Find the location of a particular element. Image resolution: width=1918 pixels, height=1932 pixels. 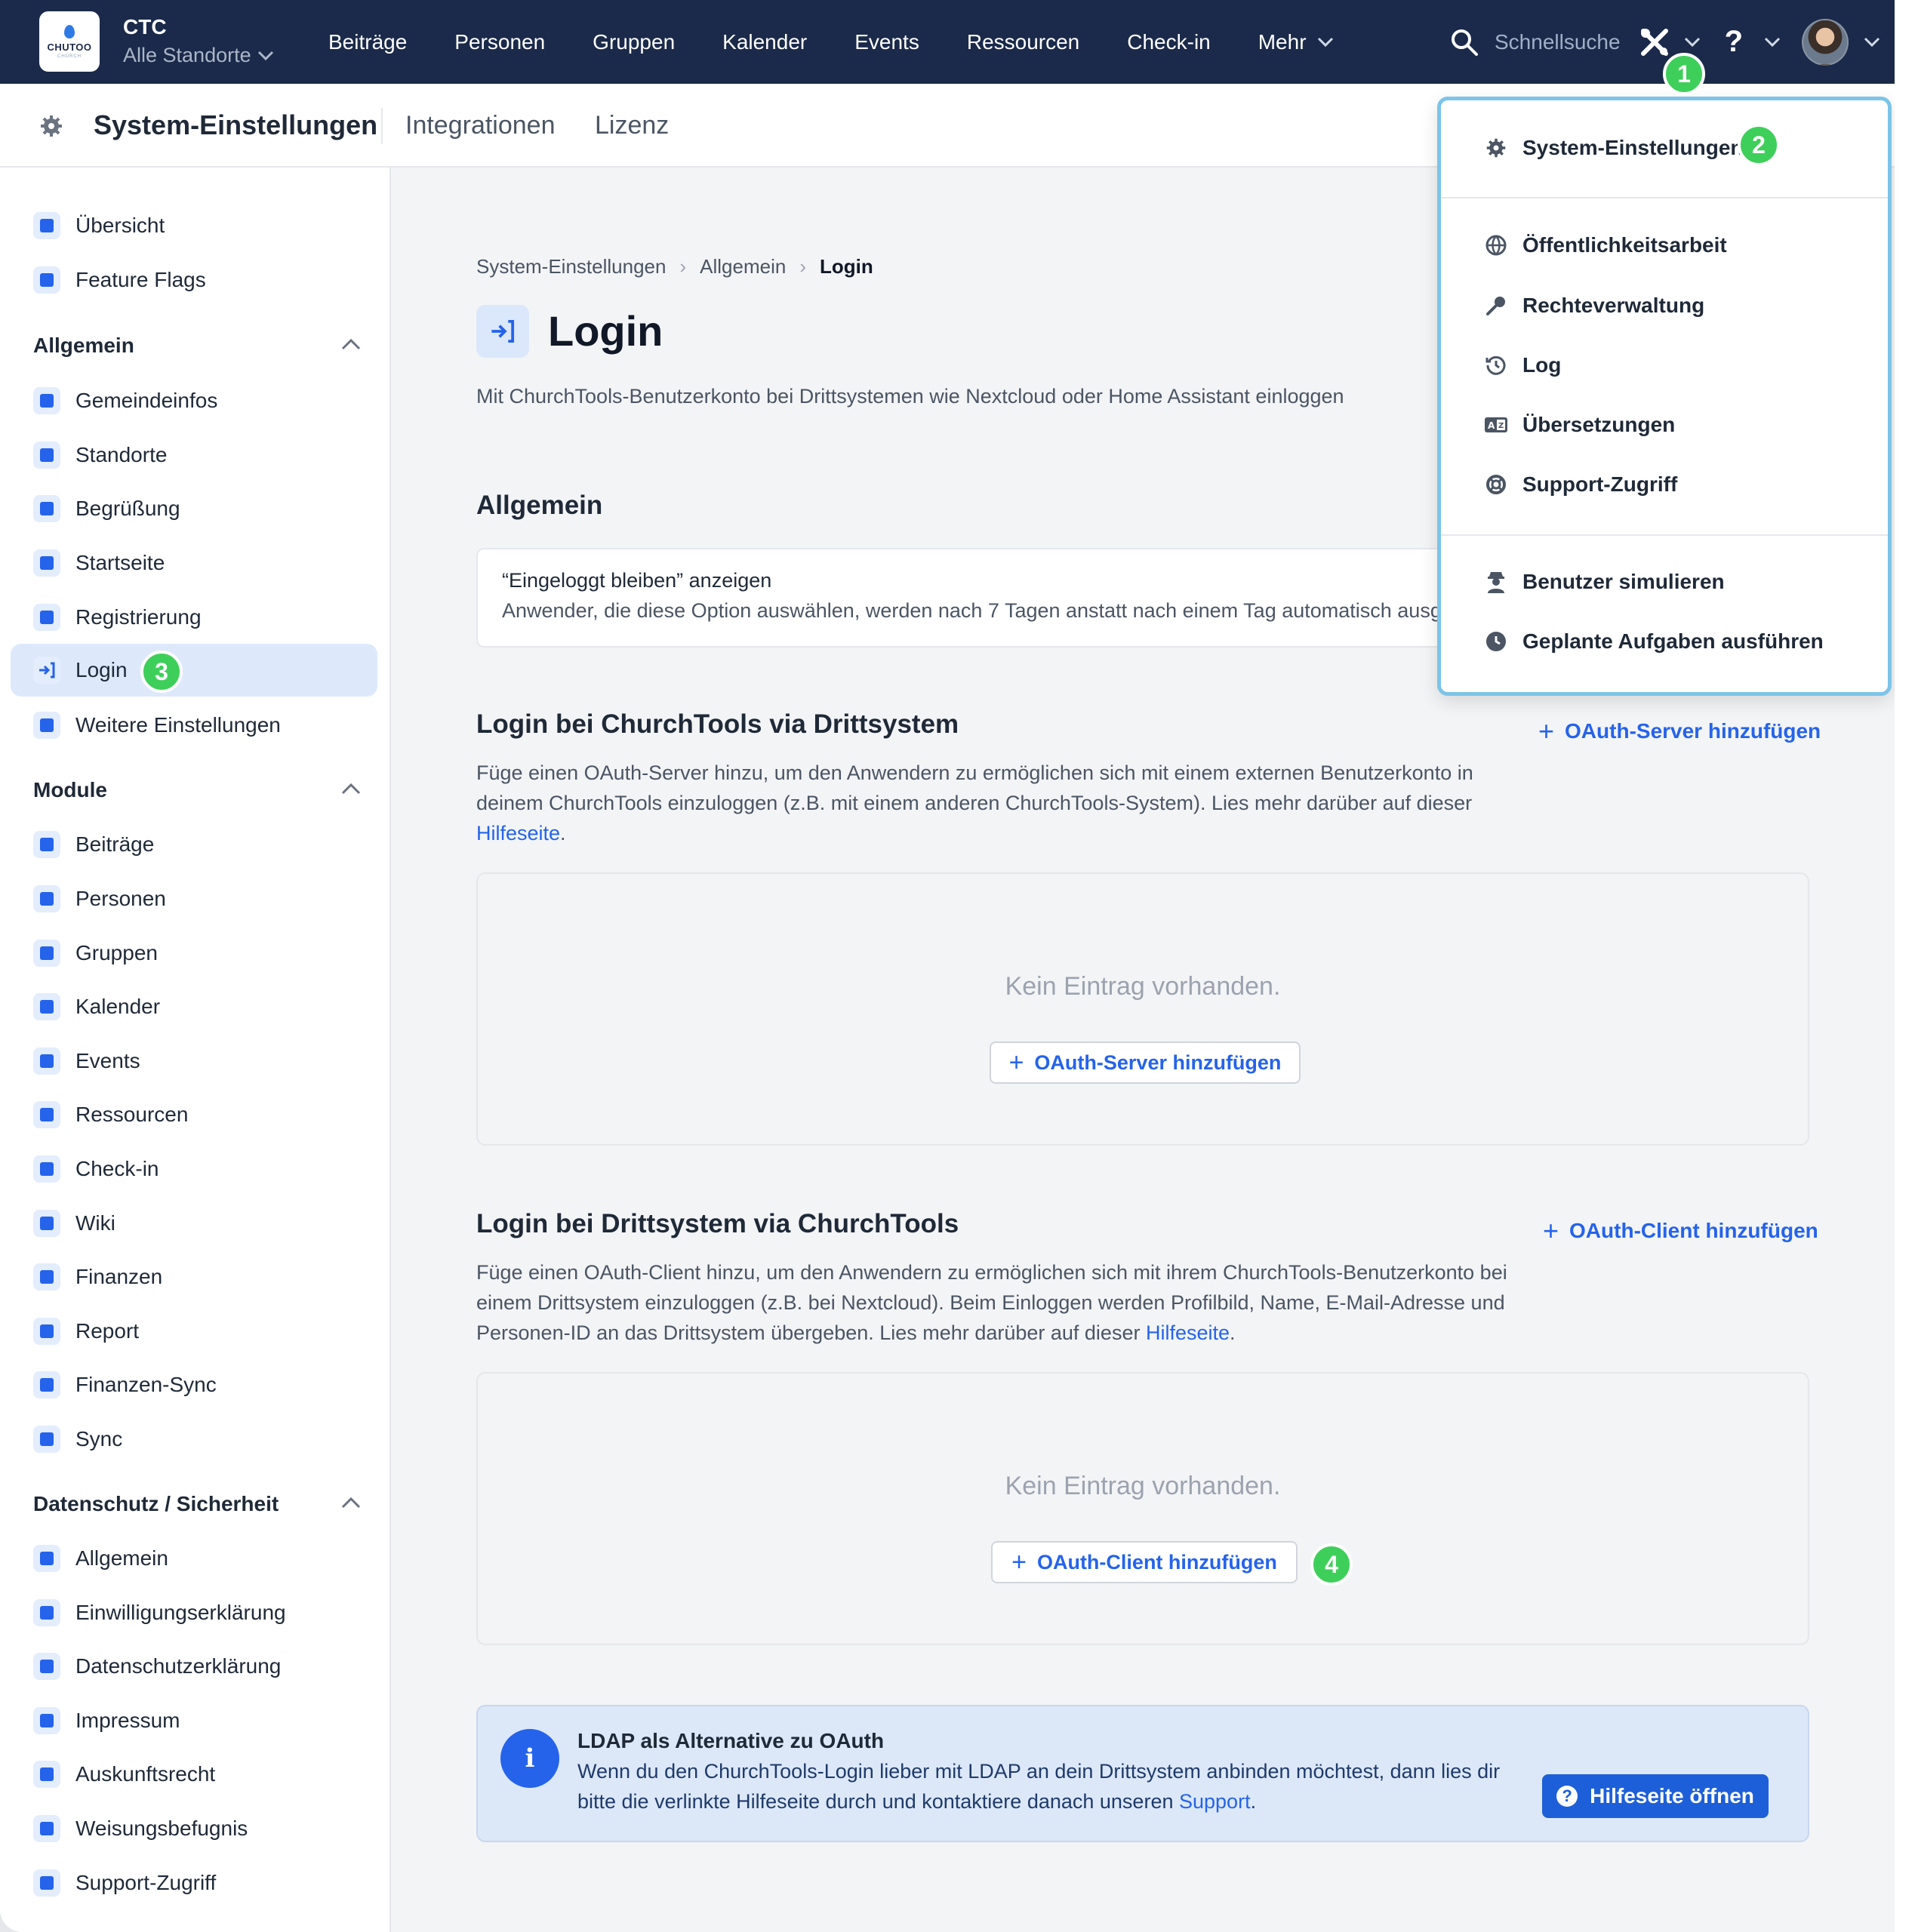

sidebar-item-personen: Personen is located at coordinates (194, 898).